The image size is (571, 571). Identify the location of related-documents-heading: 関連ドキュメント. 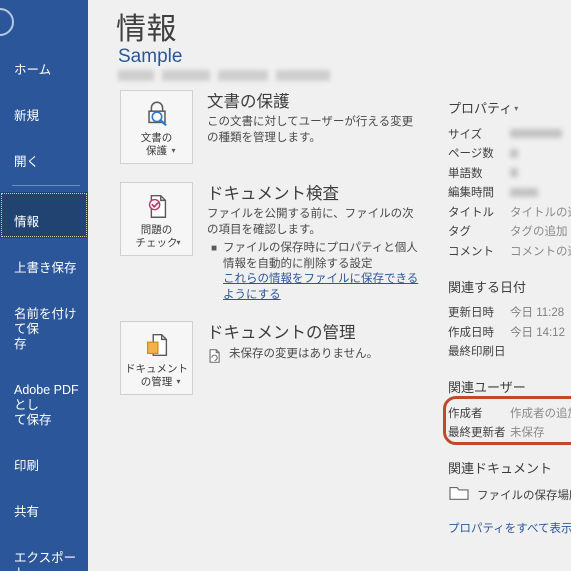
(500, 468).